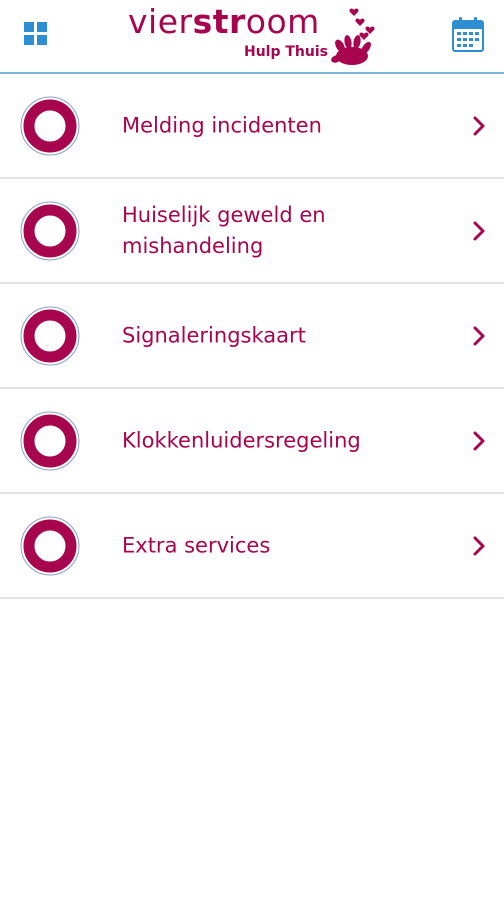 The height and width of the screenshot is (900, 504). I want to click on menu-item-klokkenluidersregeling: Klokkenluidersregeling, so click(252, 441).